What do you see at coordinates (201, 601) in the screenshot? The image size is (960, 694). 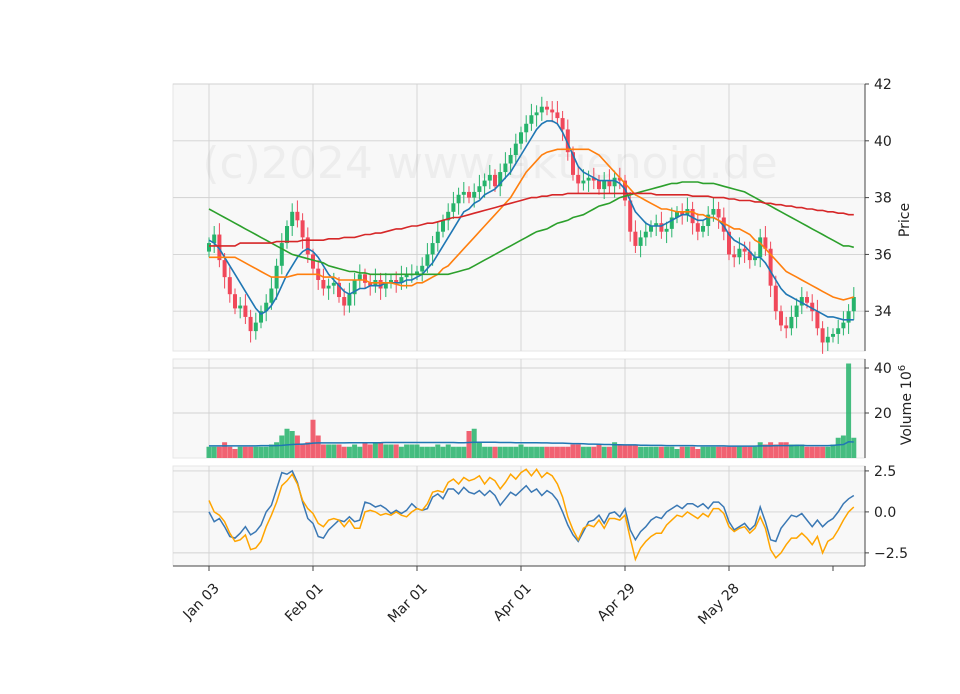 I see `x-tick-label: Jan 03` at bounding box center [201, 601].